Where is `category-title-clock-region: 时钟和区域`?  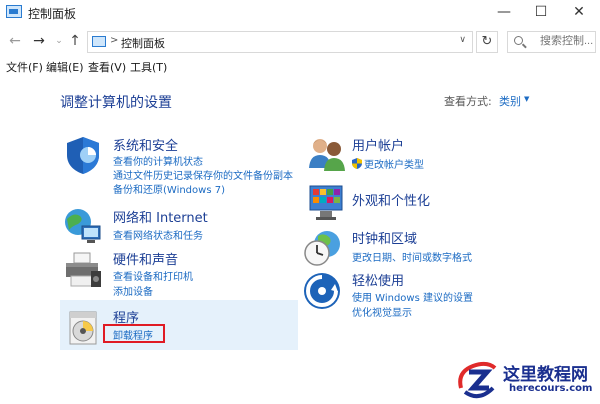 category-title-clock-region: 时钟和区域 is located at coordinates (384, 237).